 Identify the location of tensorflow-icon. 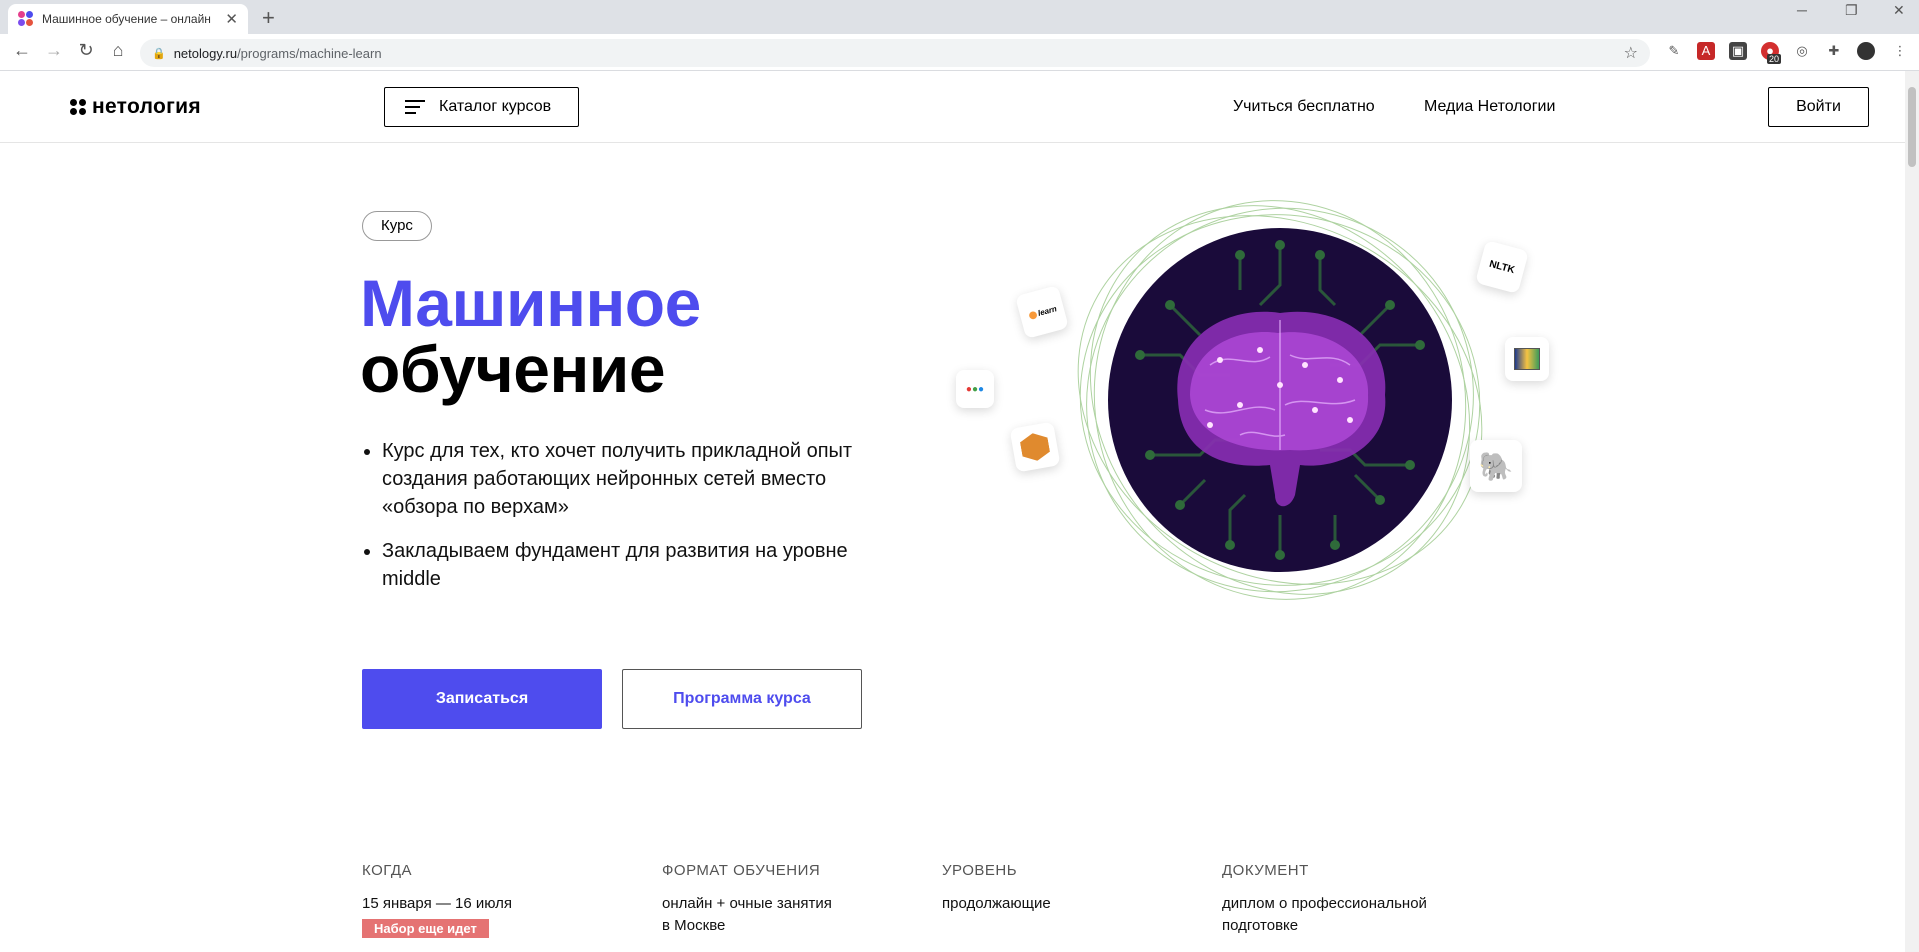
(1035, 447).